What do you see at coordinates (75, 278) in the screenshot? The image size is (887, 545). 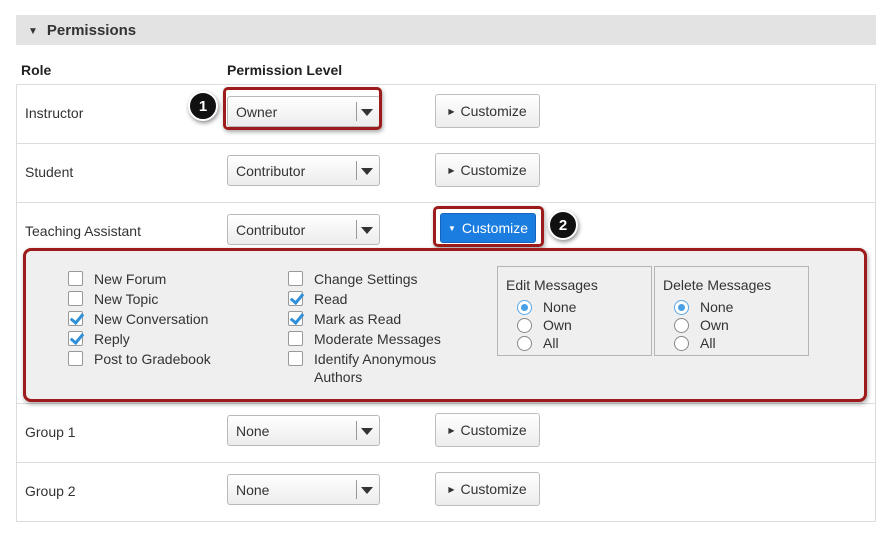 I see `new-forum-checkbox` at bounding box center [75, 278].